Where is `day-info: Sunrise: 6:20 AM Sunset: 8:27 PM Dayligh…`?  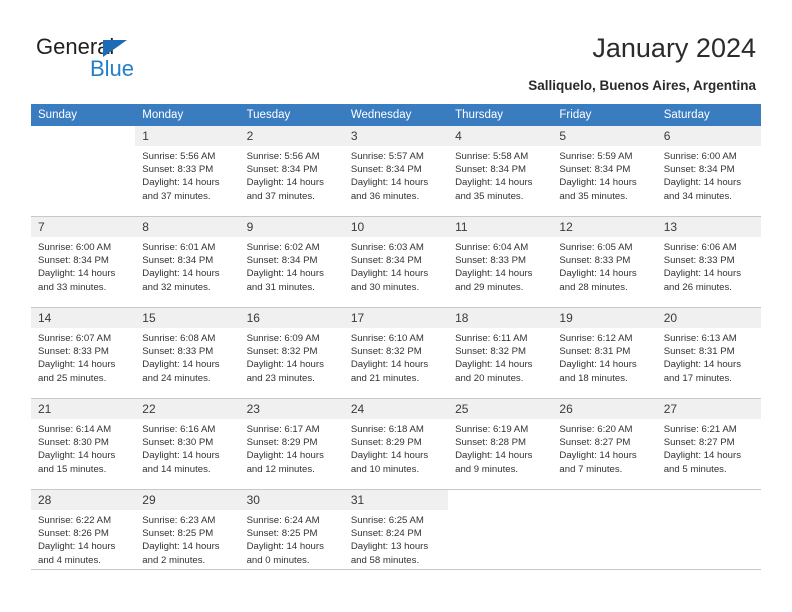
day-info: Sunrise: 6:20 AM Sunset: 8:27 PM Dayligh… is located at coordinates (604, 447).